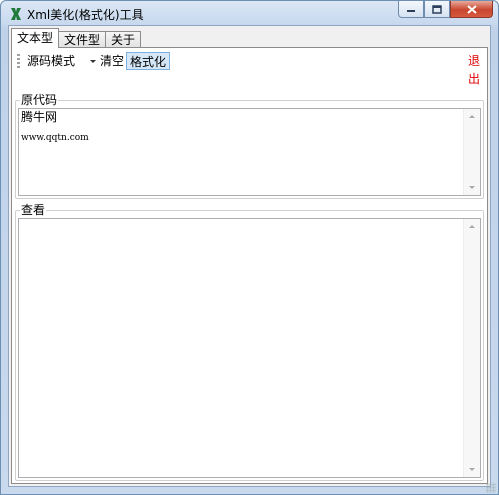  What do you see at coordinates (35, 38) in the screenshot?
I see `tab-text-type: 文本型` at bounding box center [35, 38].